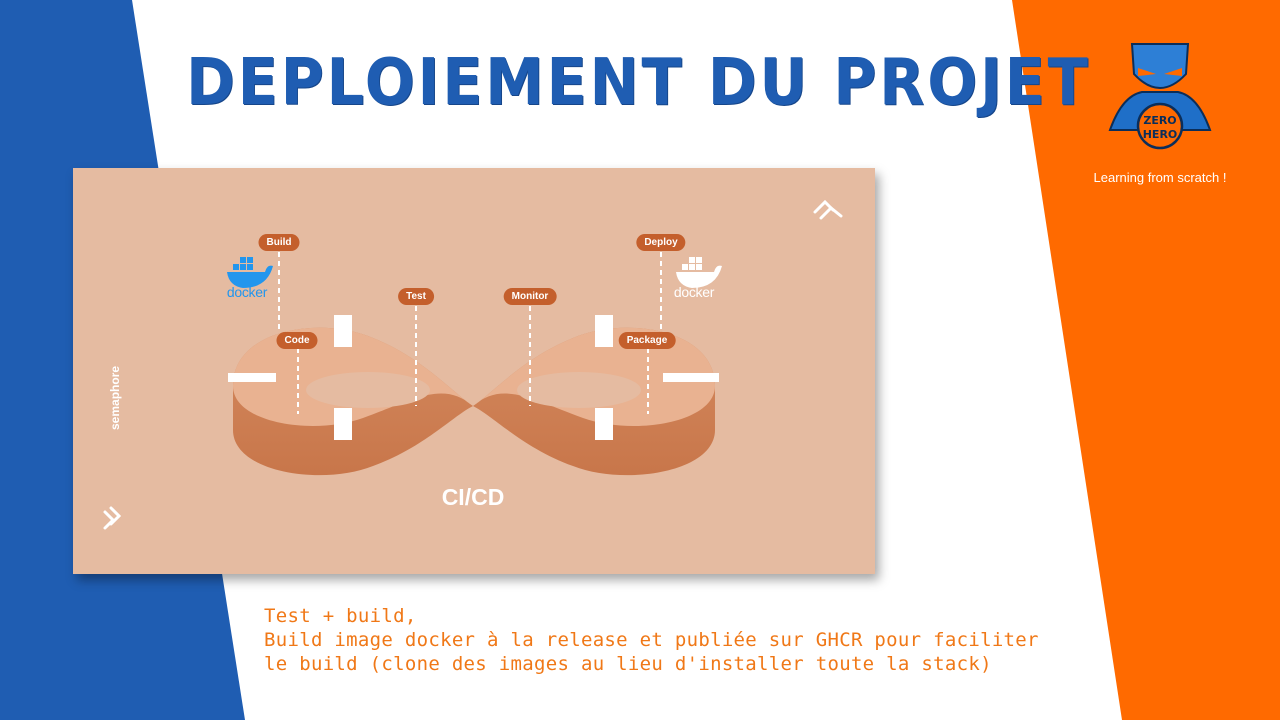 The width and height of the screenshot is (1280, 720). Describe the element at coordinates (661, 242) in the screenshot. I see `stage-deploy: Deploy` at that location.